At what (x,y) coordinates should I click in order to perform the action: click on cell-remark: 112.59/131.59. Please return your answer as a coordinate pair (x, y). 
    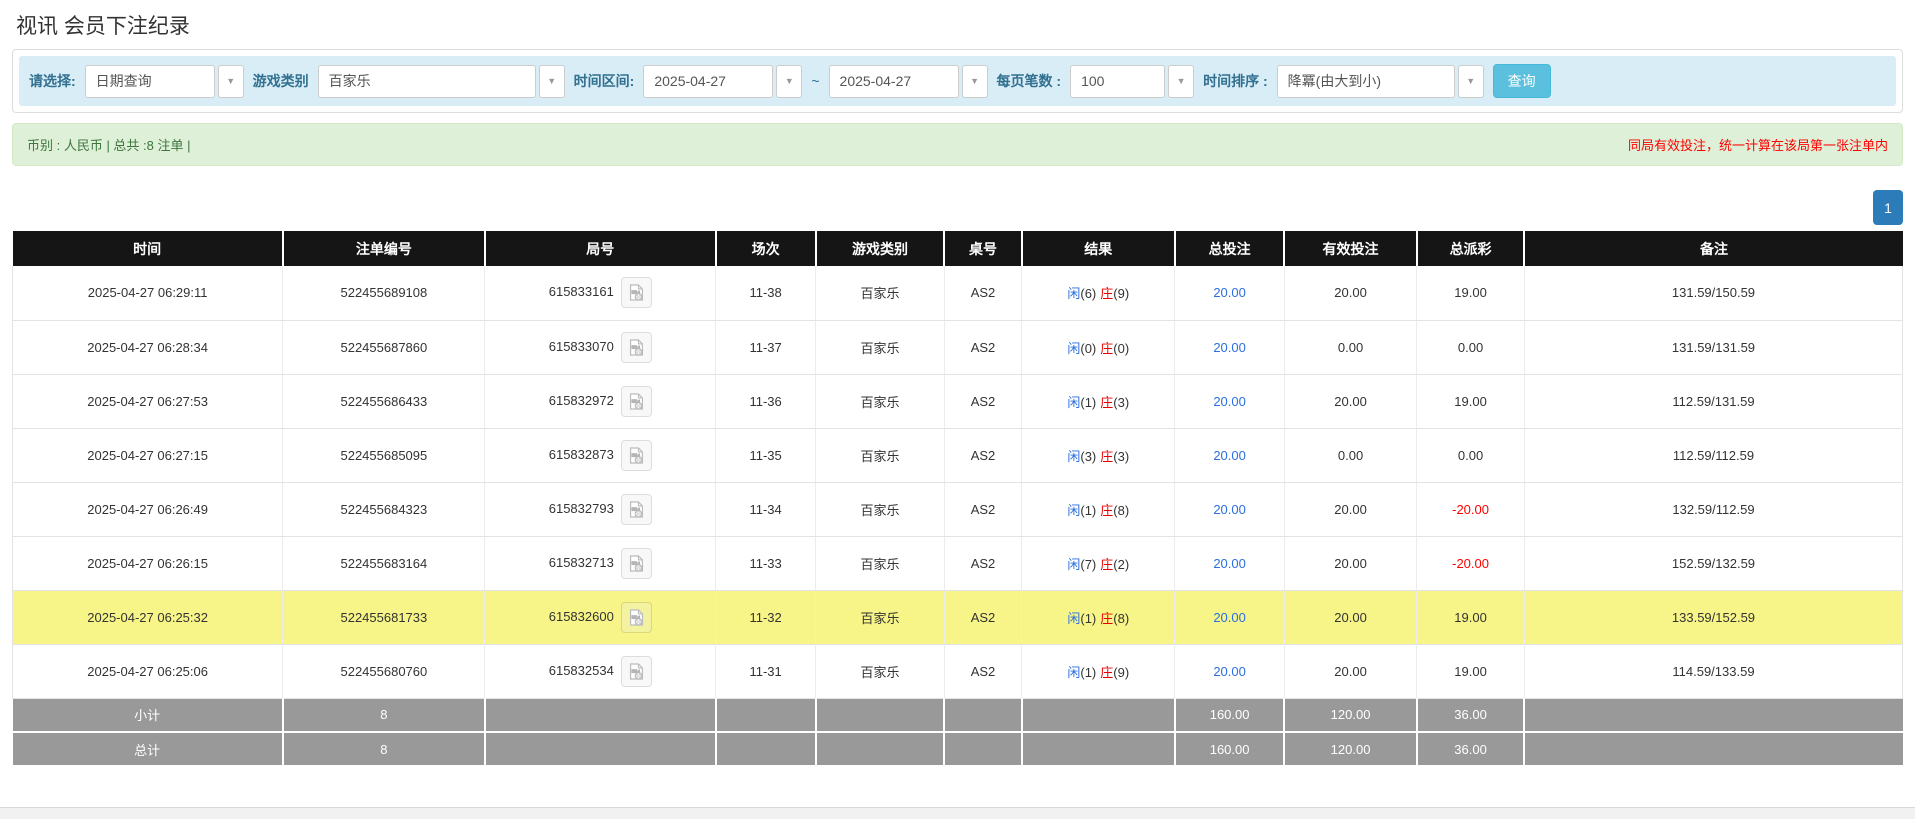
    Looking at the image, I should click on (1714, 401).